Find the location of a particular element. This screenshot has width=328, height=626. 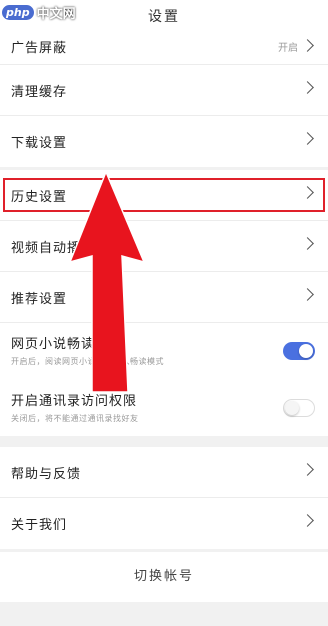

up-arrow-icon is located at coordinates (107, 281).